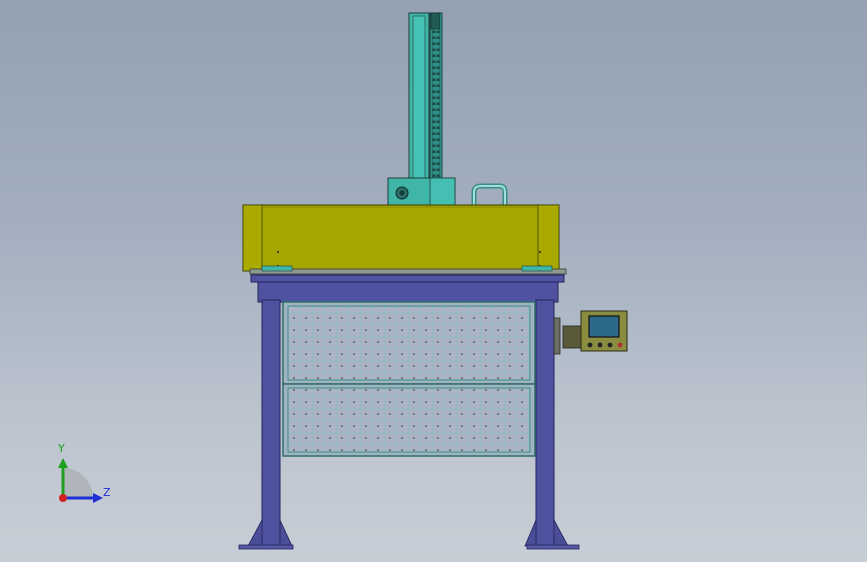 This screenshot has height=562, width=867. I want to click on orientation-triad, so click(80, 480).